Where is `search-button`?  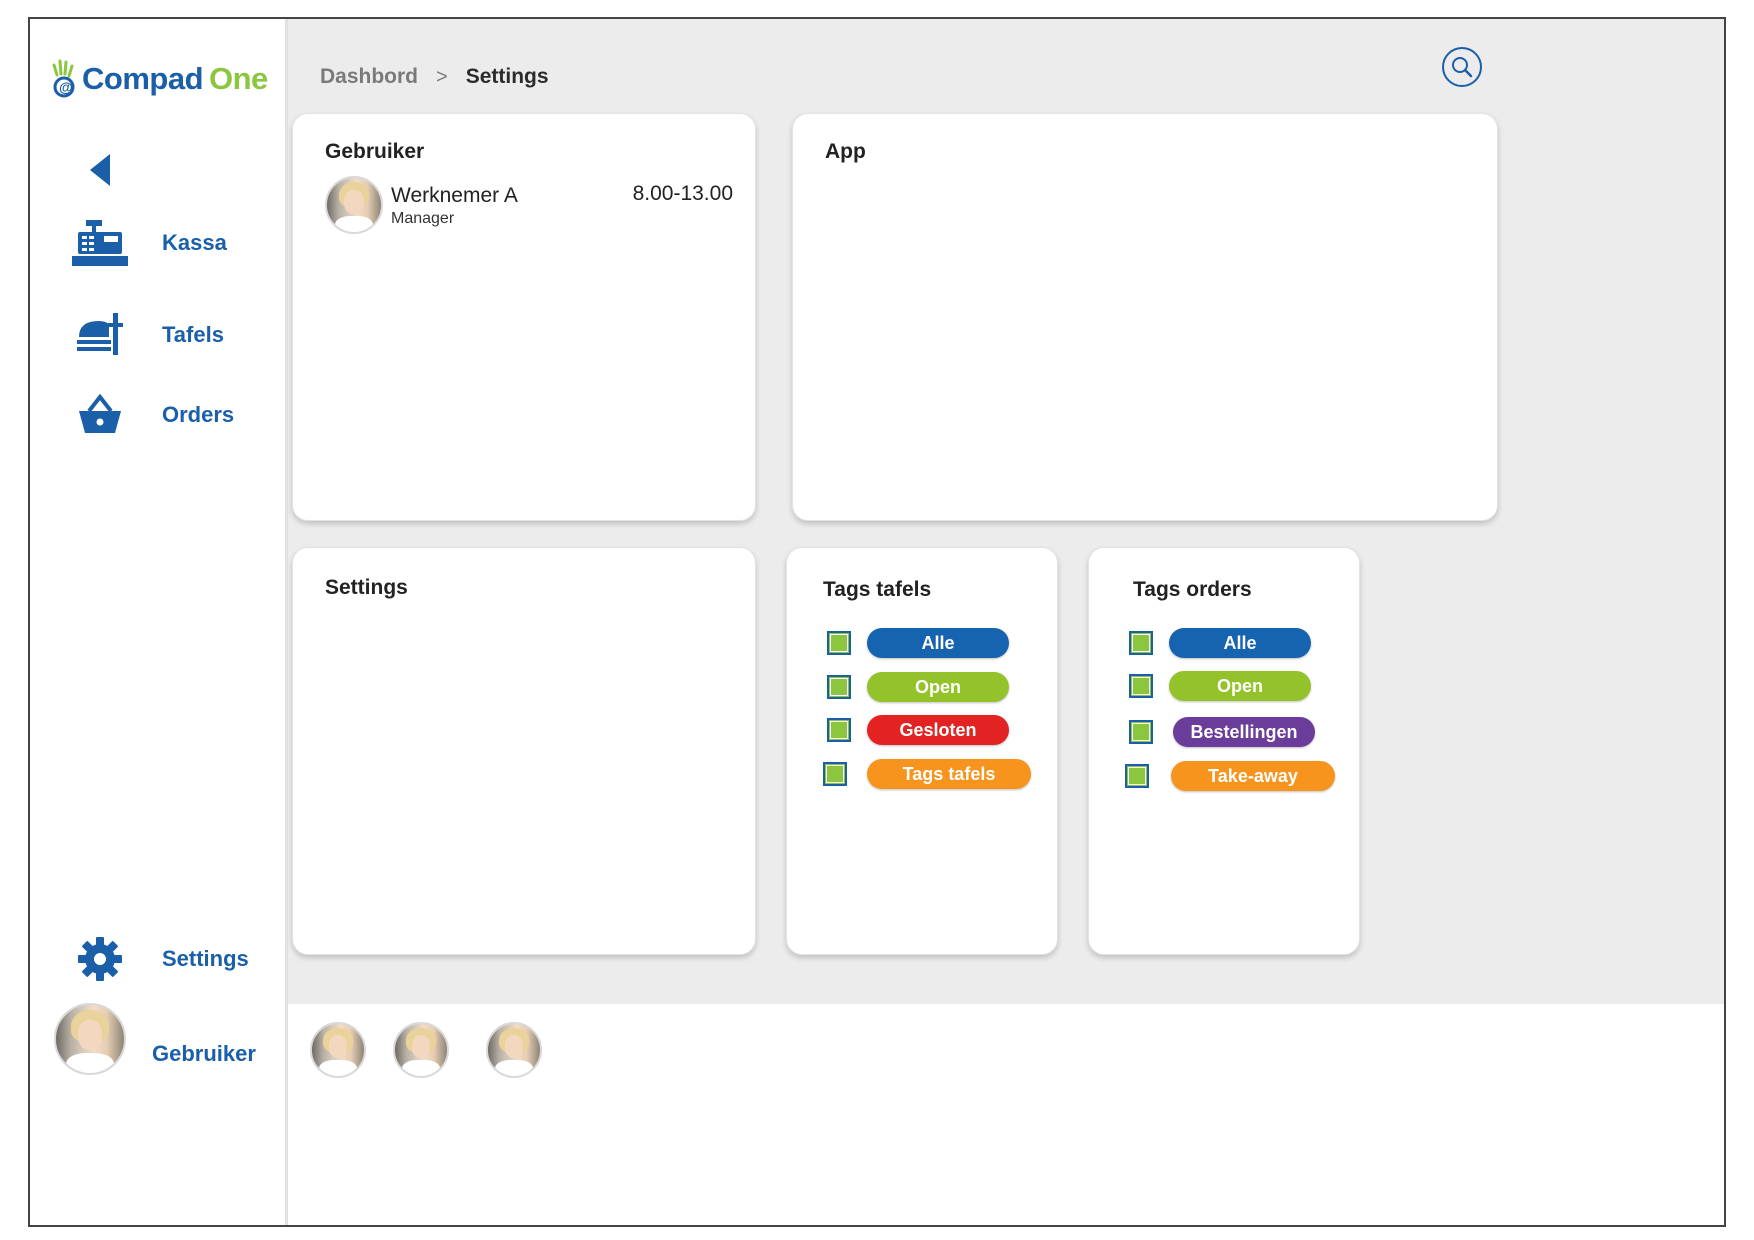 search-button is located at coordinates (1462, 67).